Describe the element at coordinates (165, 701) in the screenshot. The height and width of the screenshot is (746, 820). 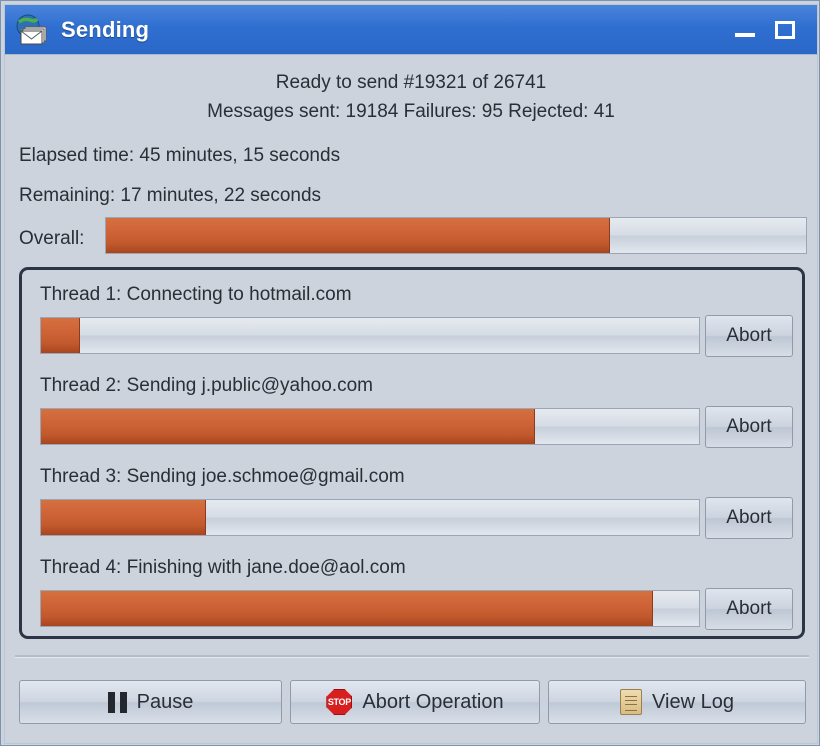
I see `pause-button-label: Pause` at that location.